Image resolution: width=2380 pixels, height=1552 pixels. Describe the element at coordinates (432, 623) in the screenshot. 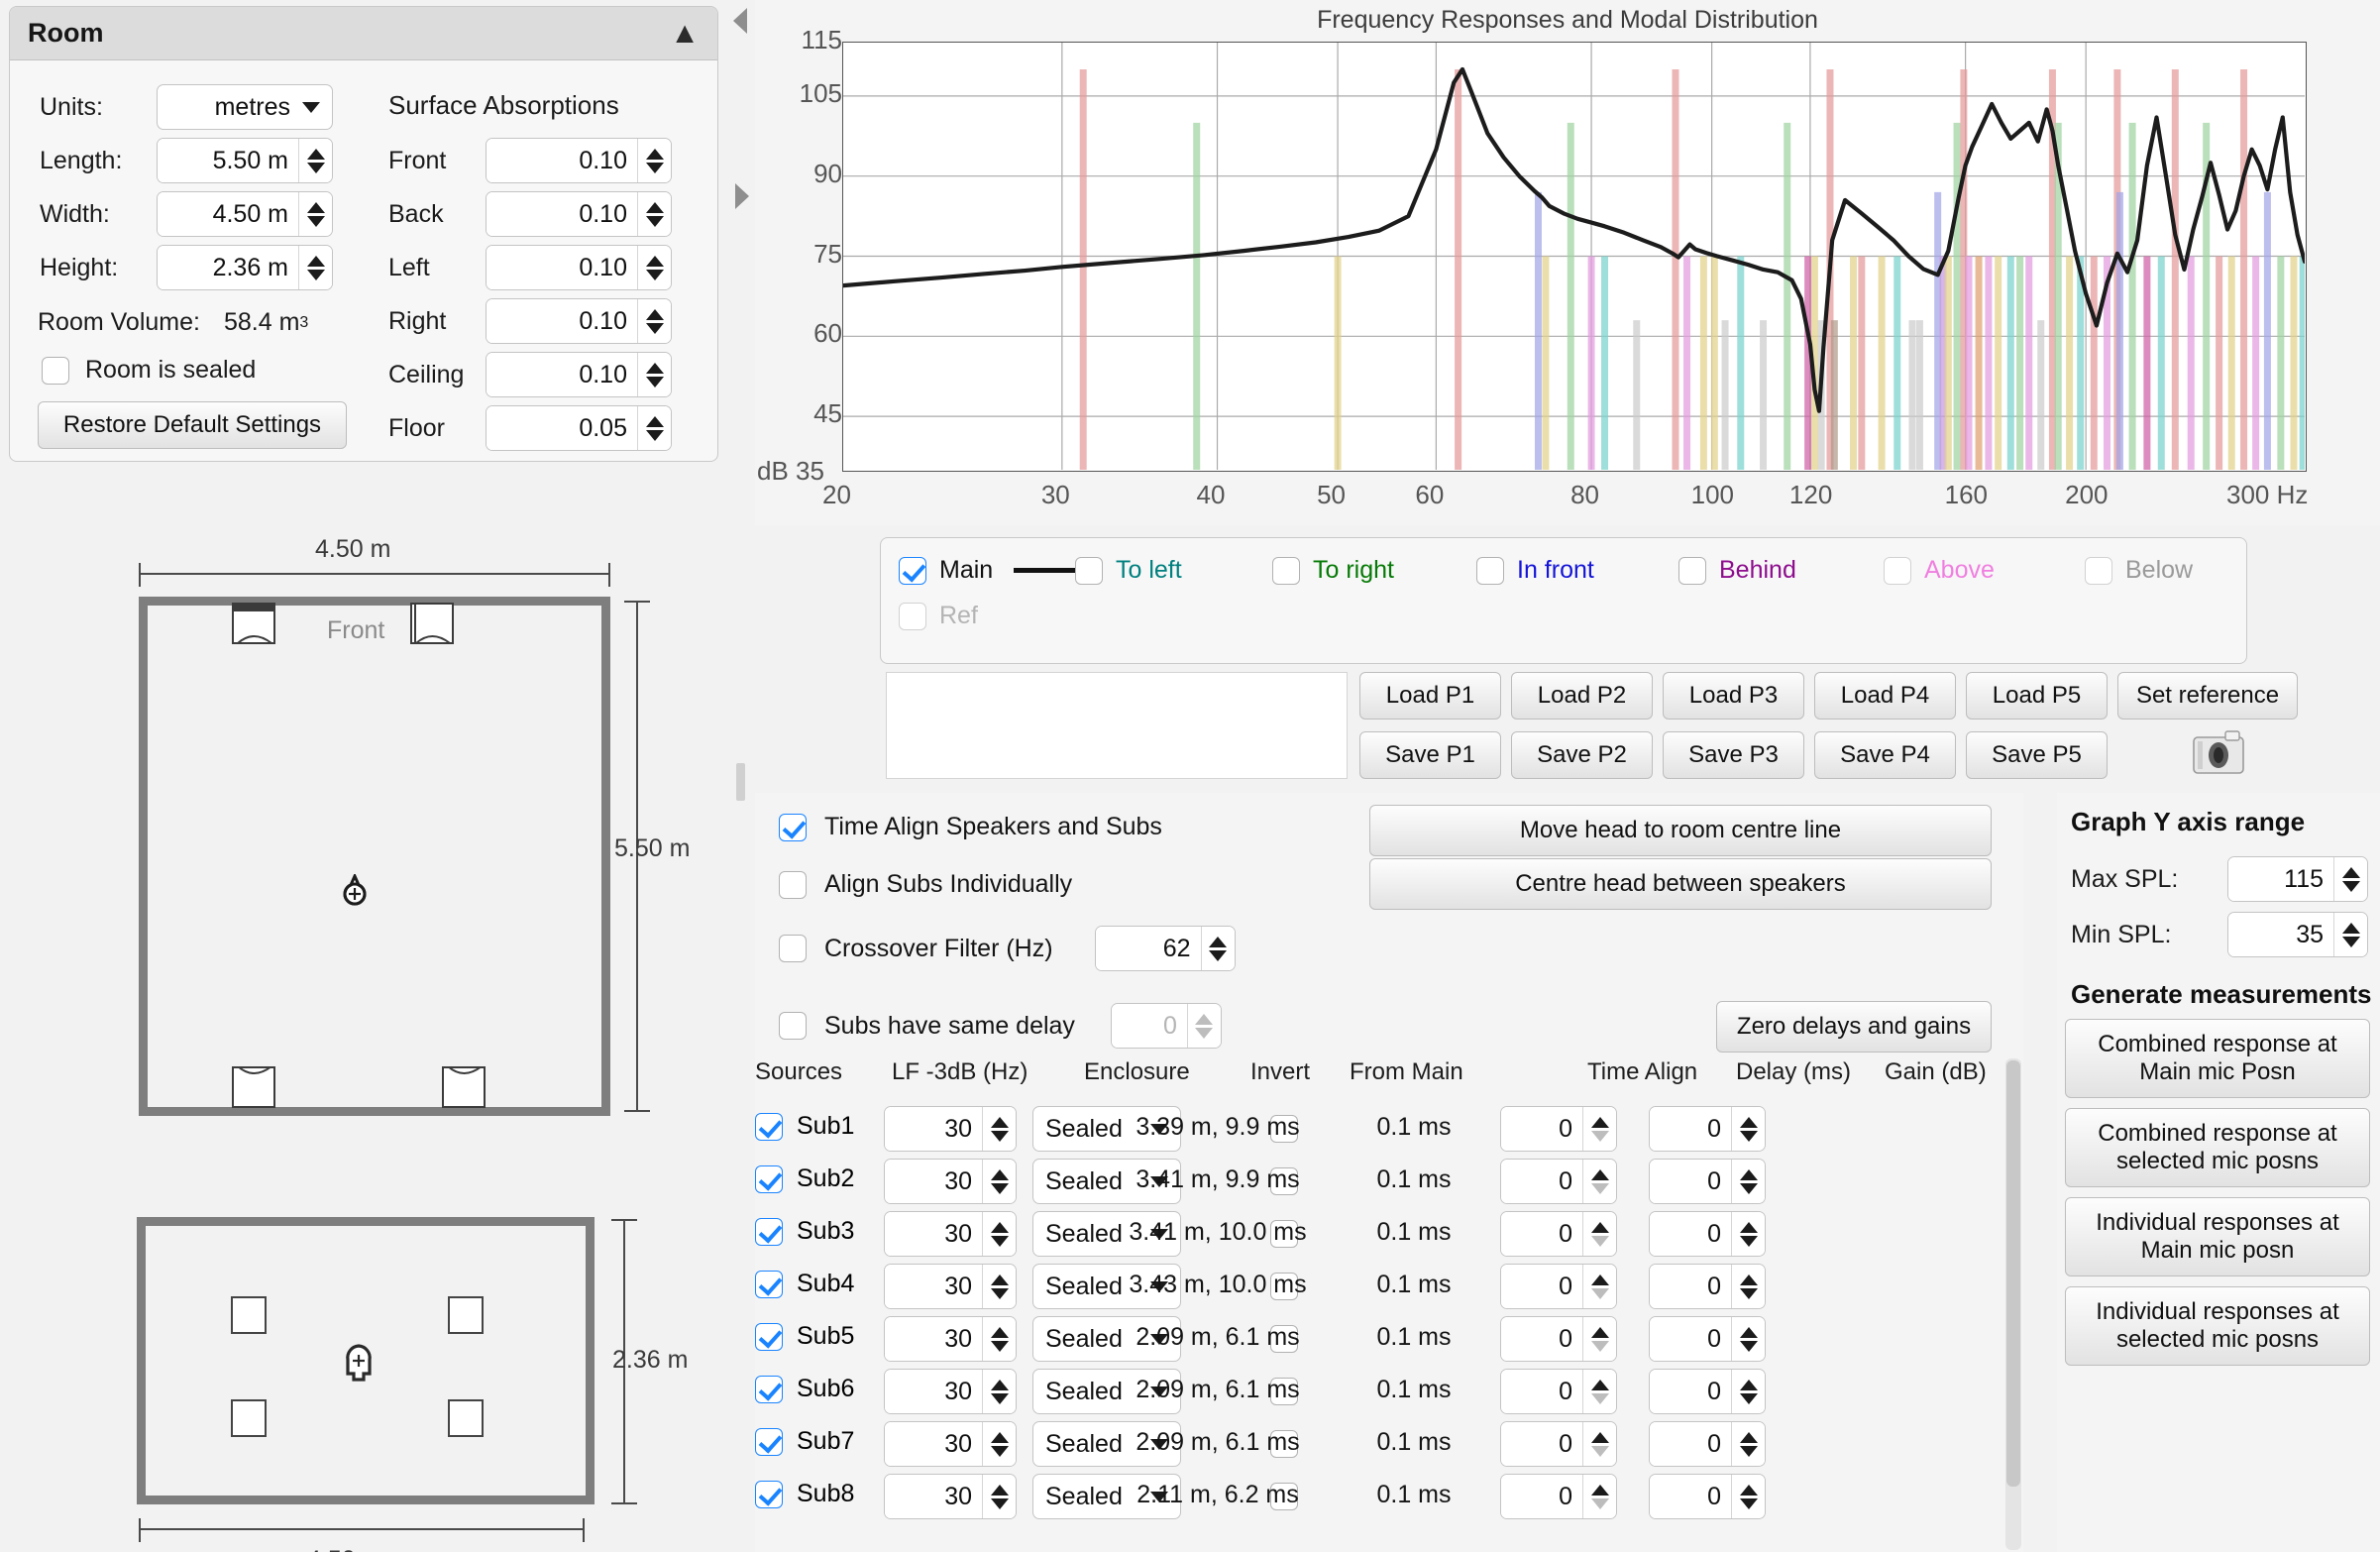

I see `speaker-front-right` at that location.